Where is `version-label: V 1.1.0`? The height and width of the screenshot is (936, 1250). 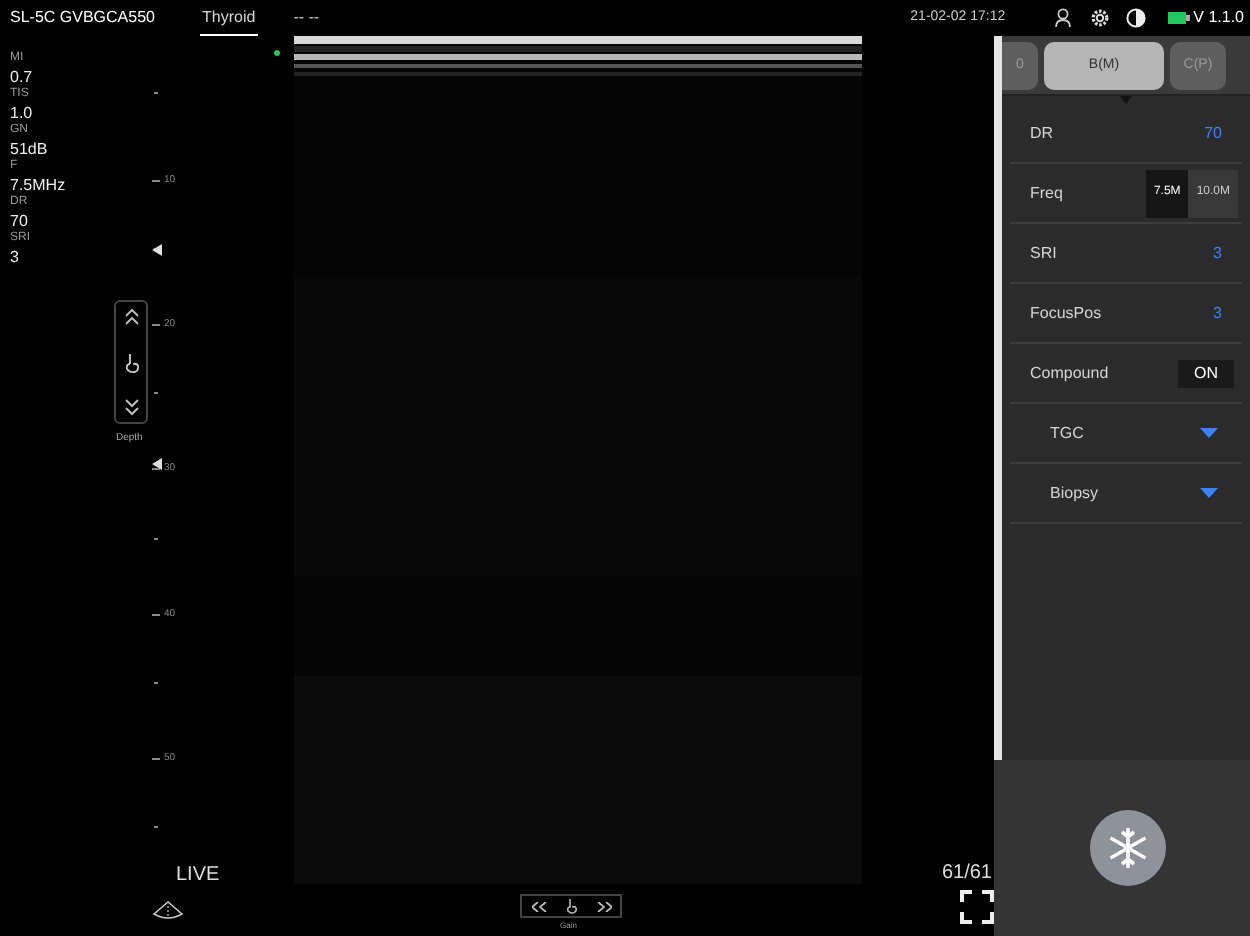
version-label: V 1.1.0 is located at coordinates (1218, 18).